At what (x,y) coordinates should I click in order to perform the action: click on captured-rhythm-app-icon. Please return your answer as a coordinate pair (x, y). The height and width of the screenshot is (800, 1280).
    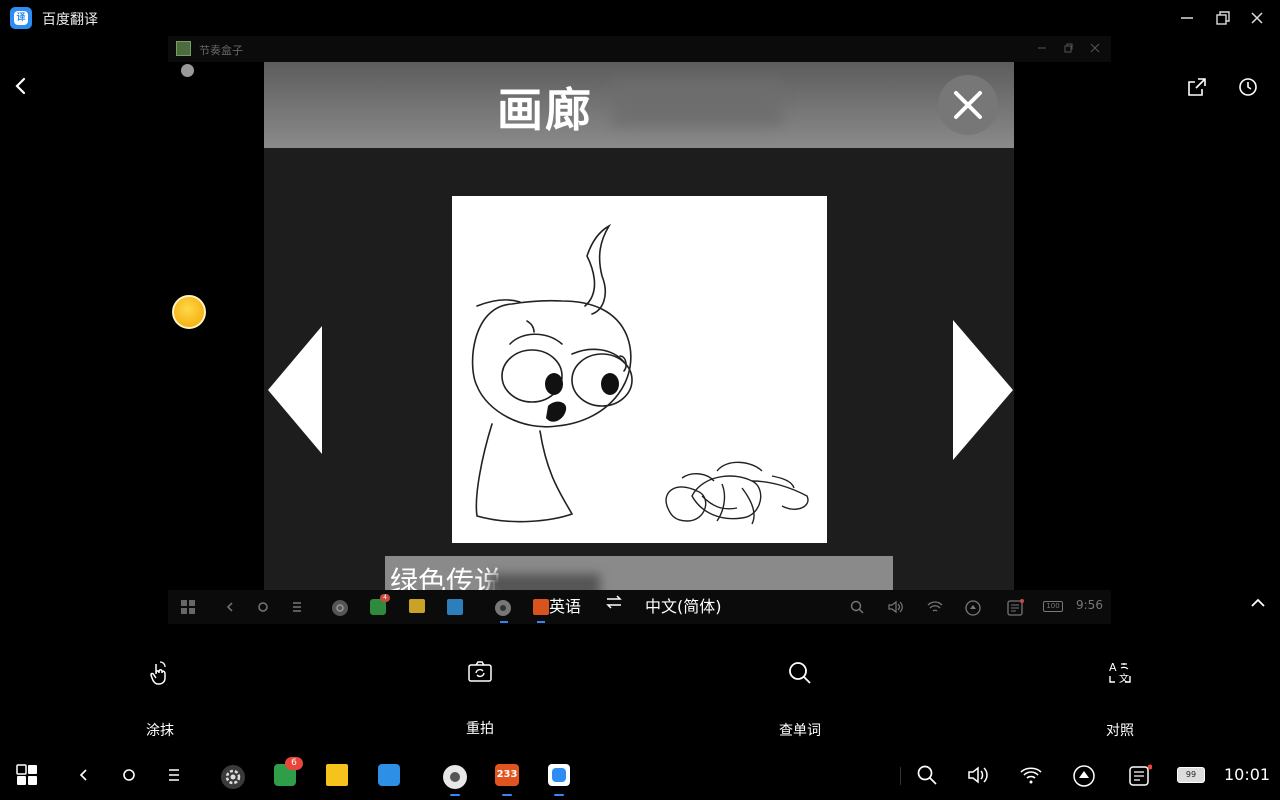
    Looking at the image, I should click on (503, 608).